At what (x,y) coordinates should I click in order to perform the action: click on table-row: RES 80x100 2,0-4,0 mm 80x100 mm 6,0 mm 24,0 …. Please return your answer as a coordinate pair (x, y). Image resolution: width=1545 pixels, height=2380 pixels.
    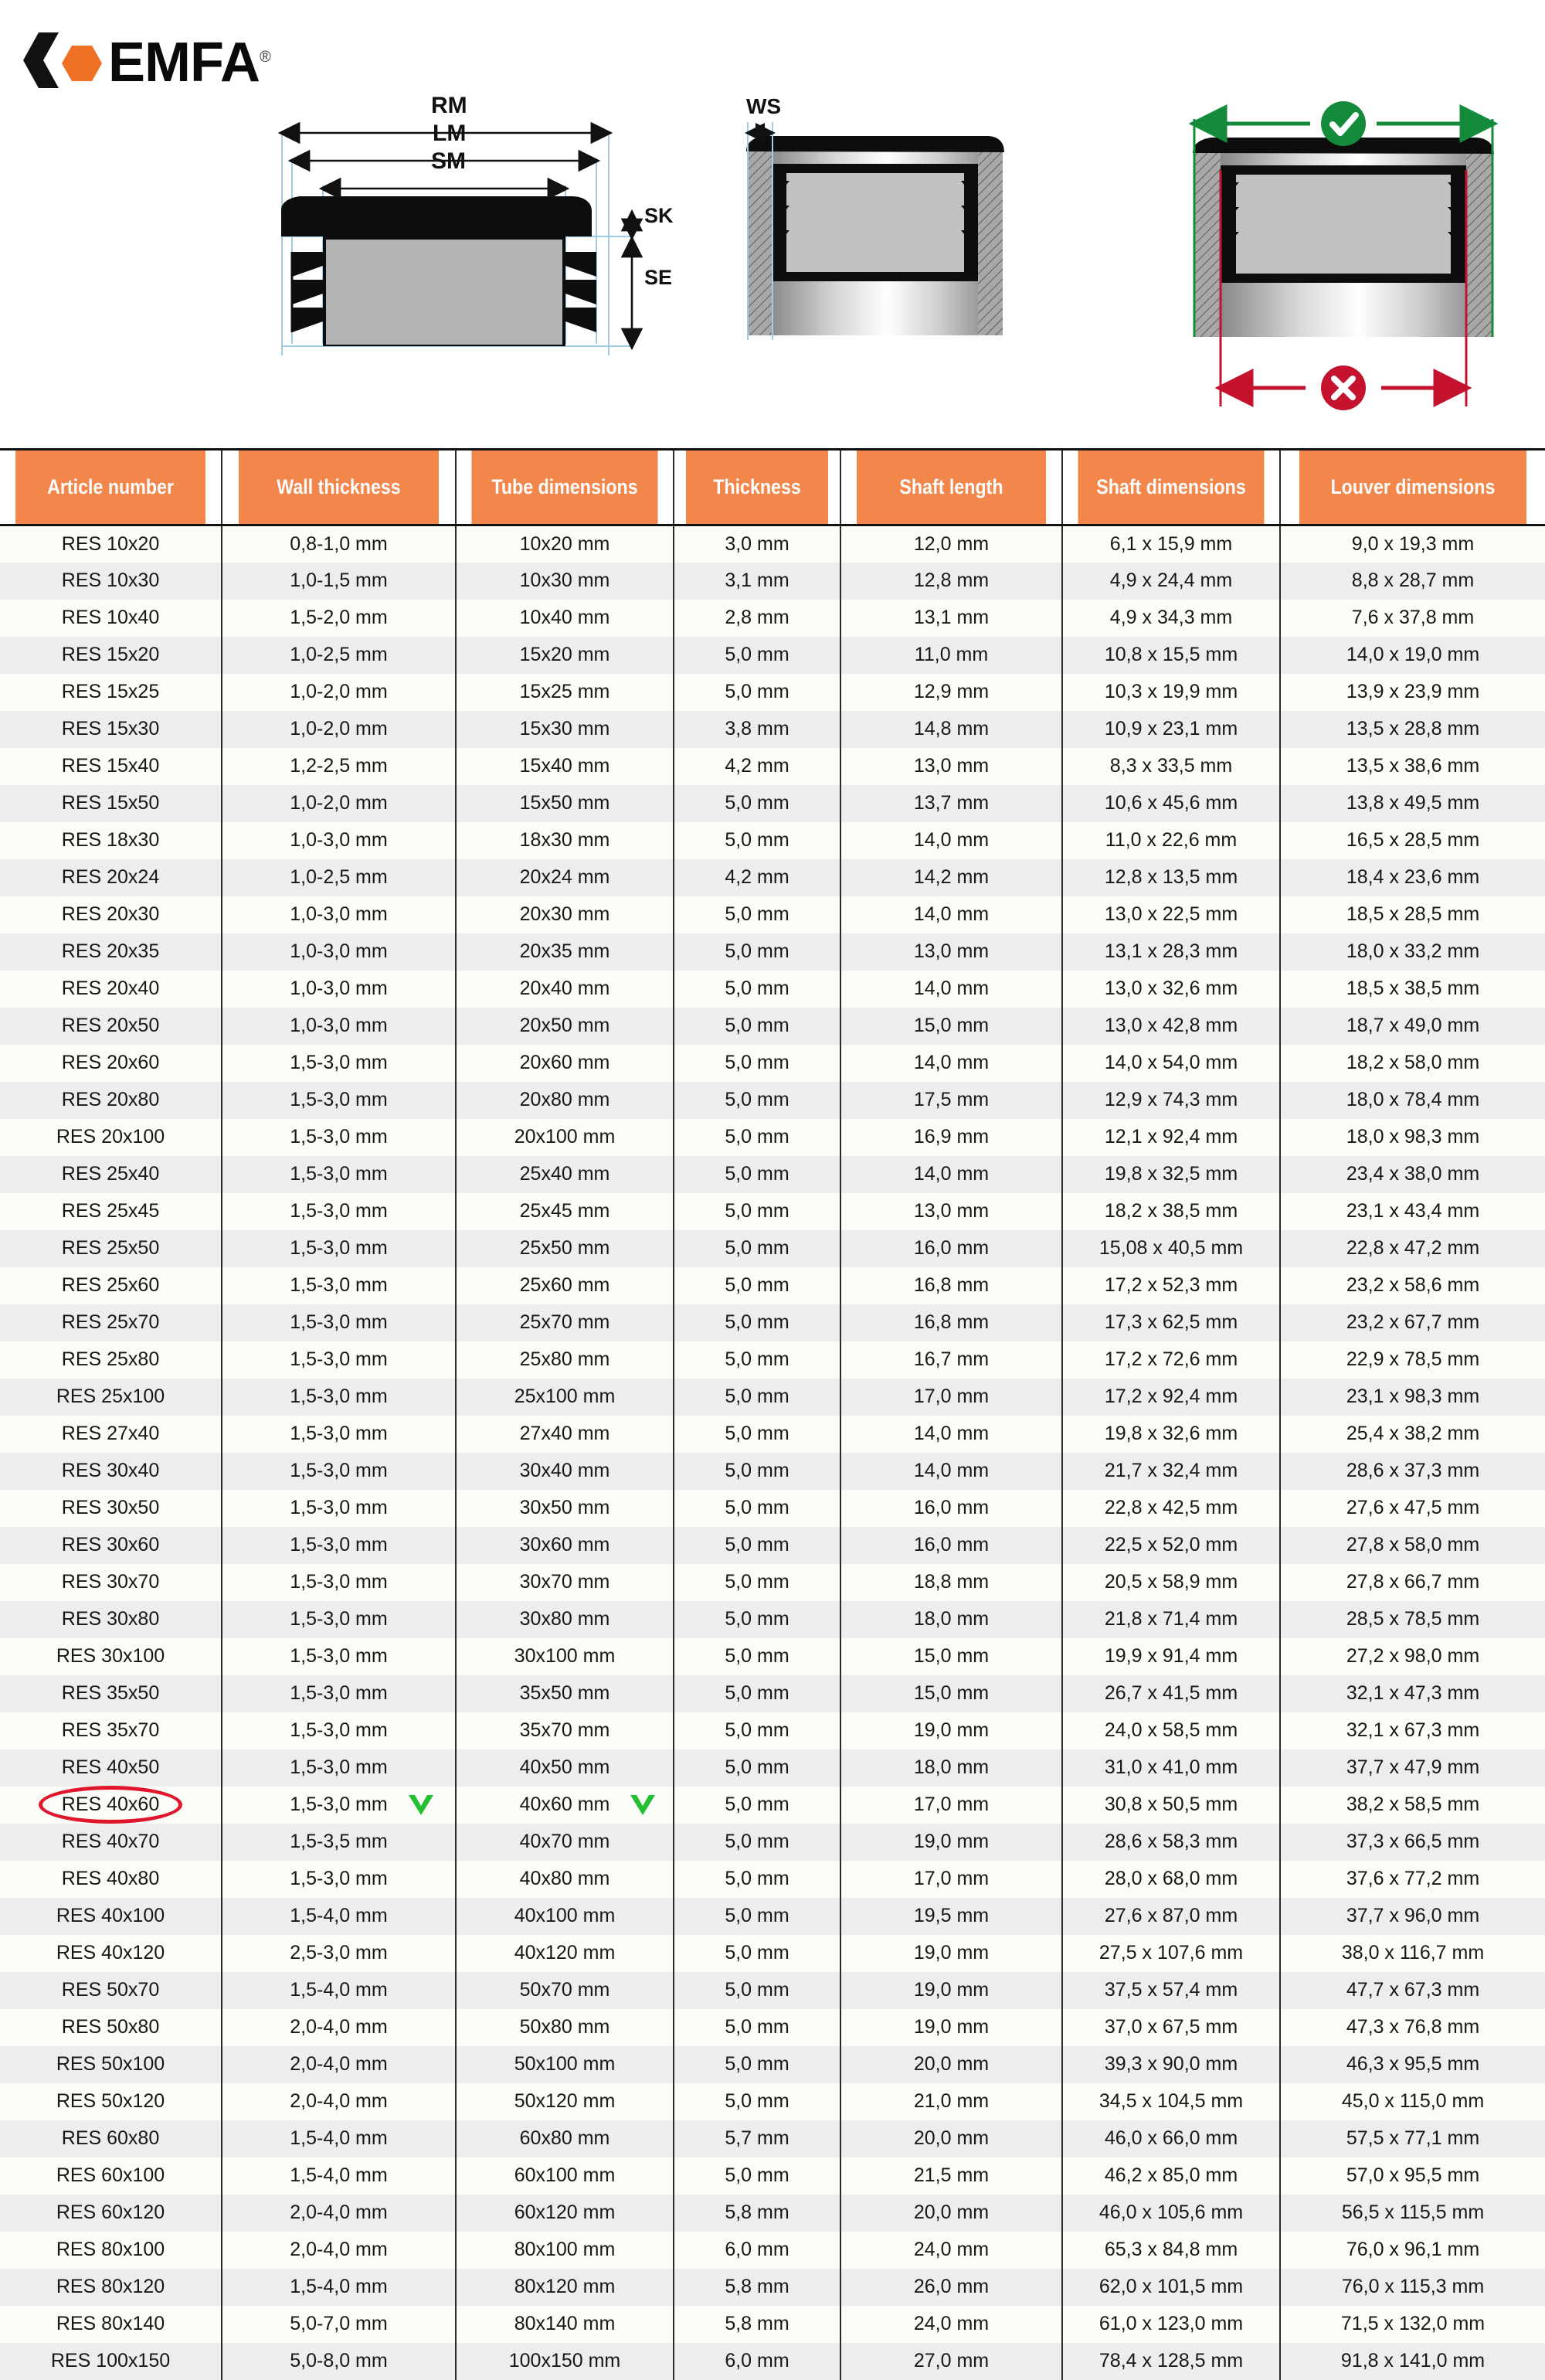
    Looking at the image, I should click on (772, 2250).